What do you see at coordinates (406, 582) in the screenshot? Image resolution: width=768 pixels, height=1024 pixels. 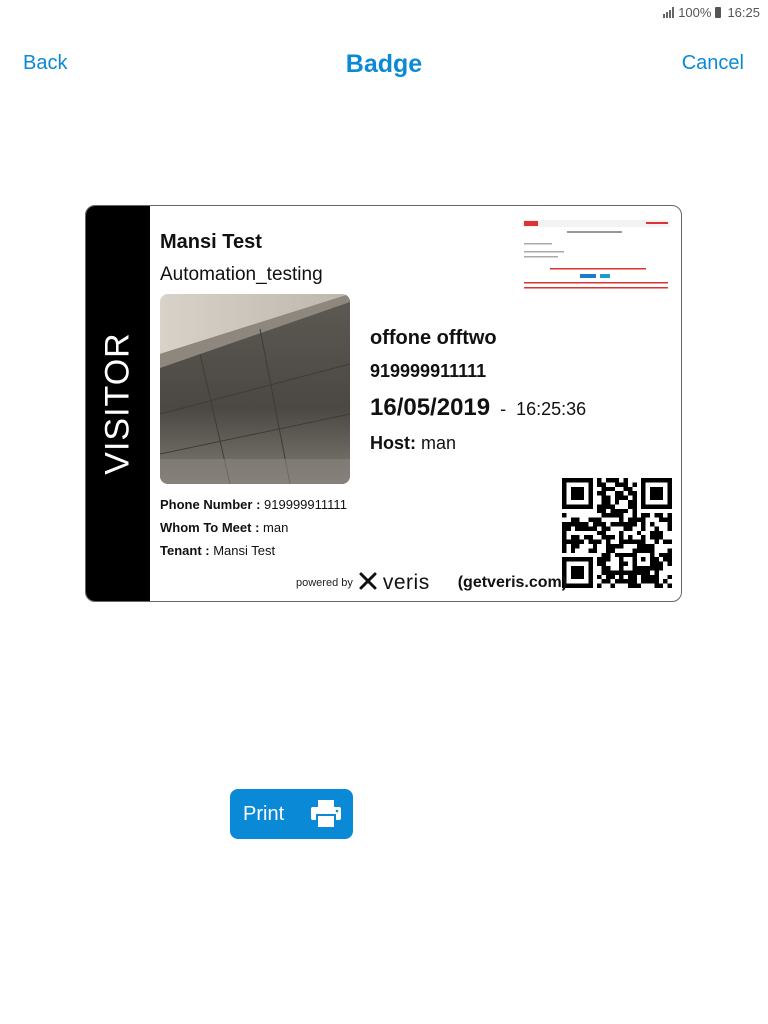 I see `brand-name: veris` at bounding box center [406, 582].